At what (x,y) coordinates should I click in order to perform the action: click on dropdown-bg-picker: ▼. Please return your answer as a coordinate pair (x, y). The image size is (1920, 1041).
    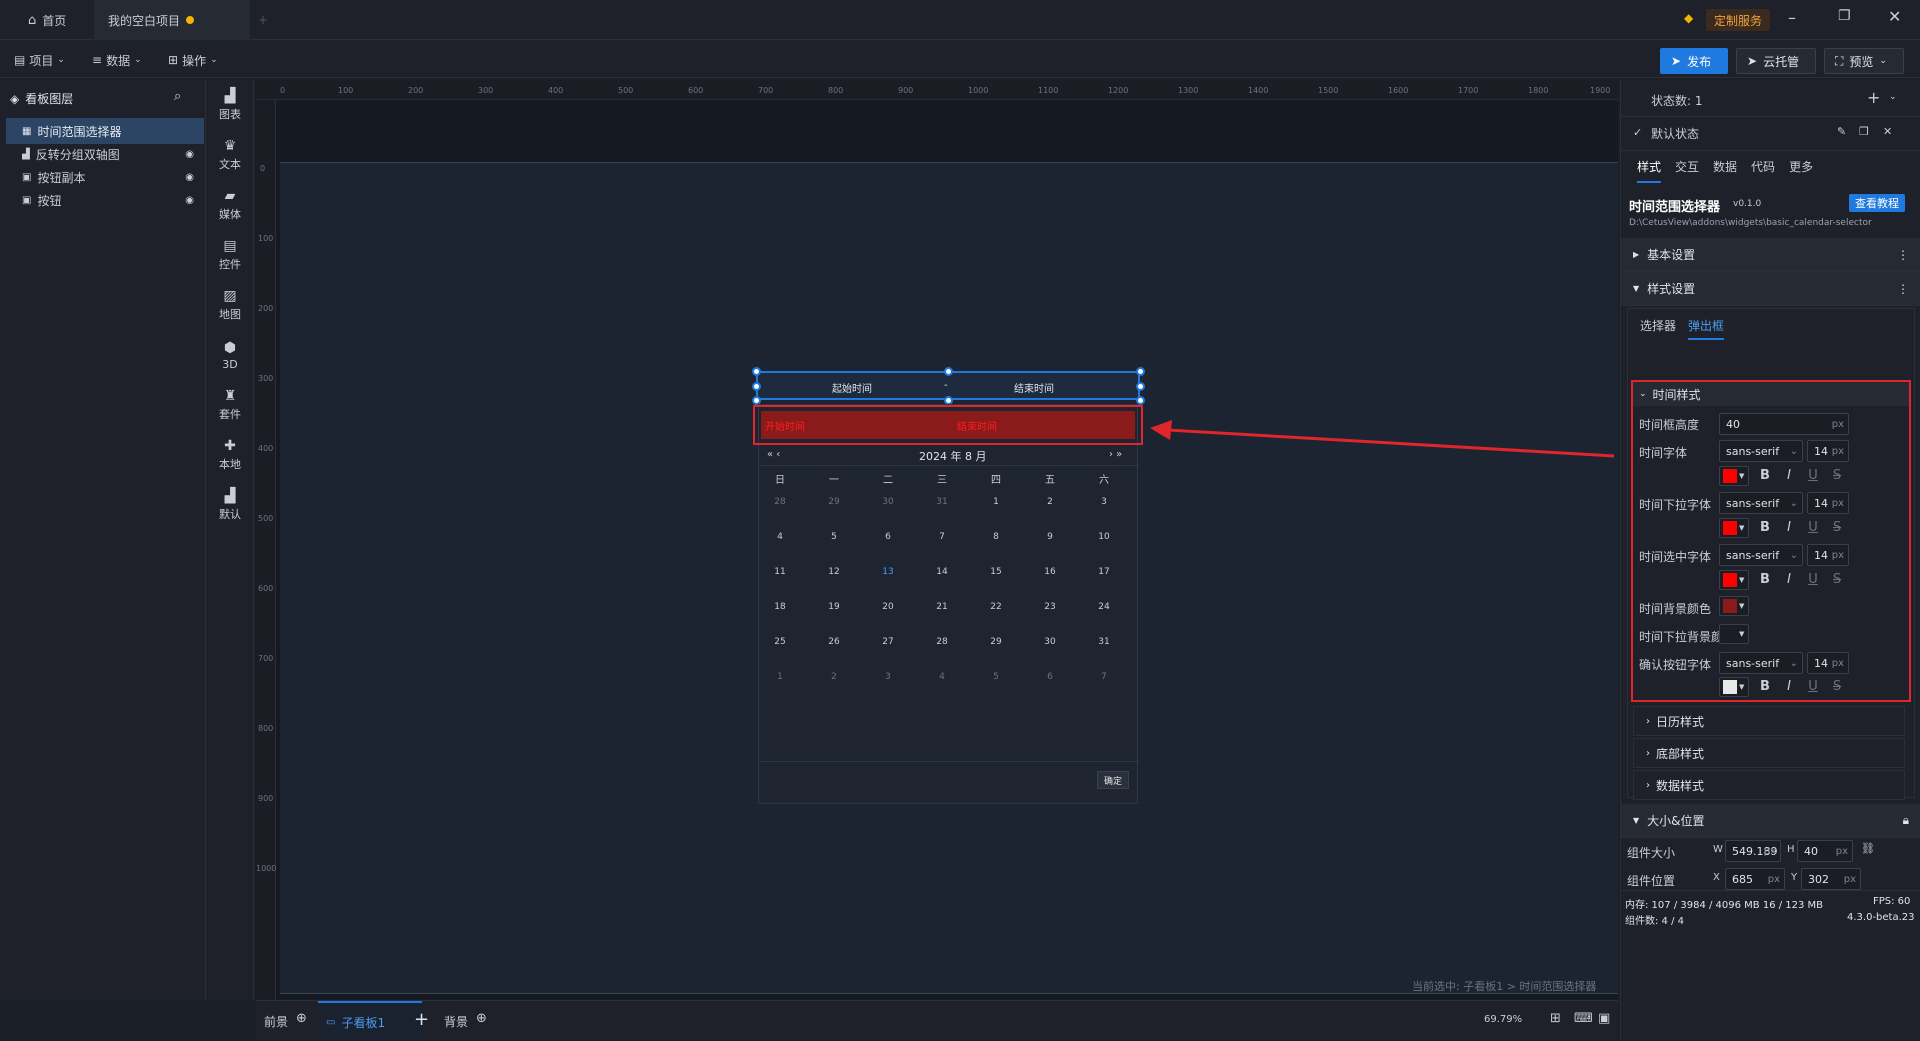
    Looking at the image, I should click on (1734, 634).